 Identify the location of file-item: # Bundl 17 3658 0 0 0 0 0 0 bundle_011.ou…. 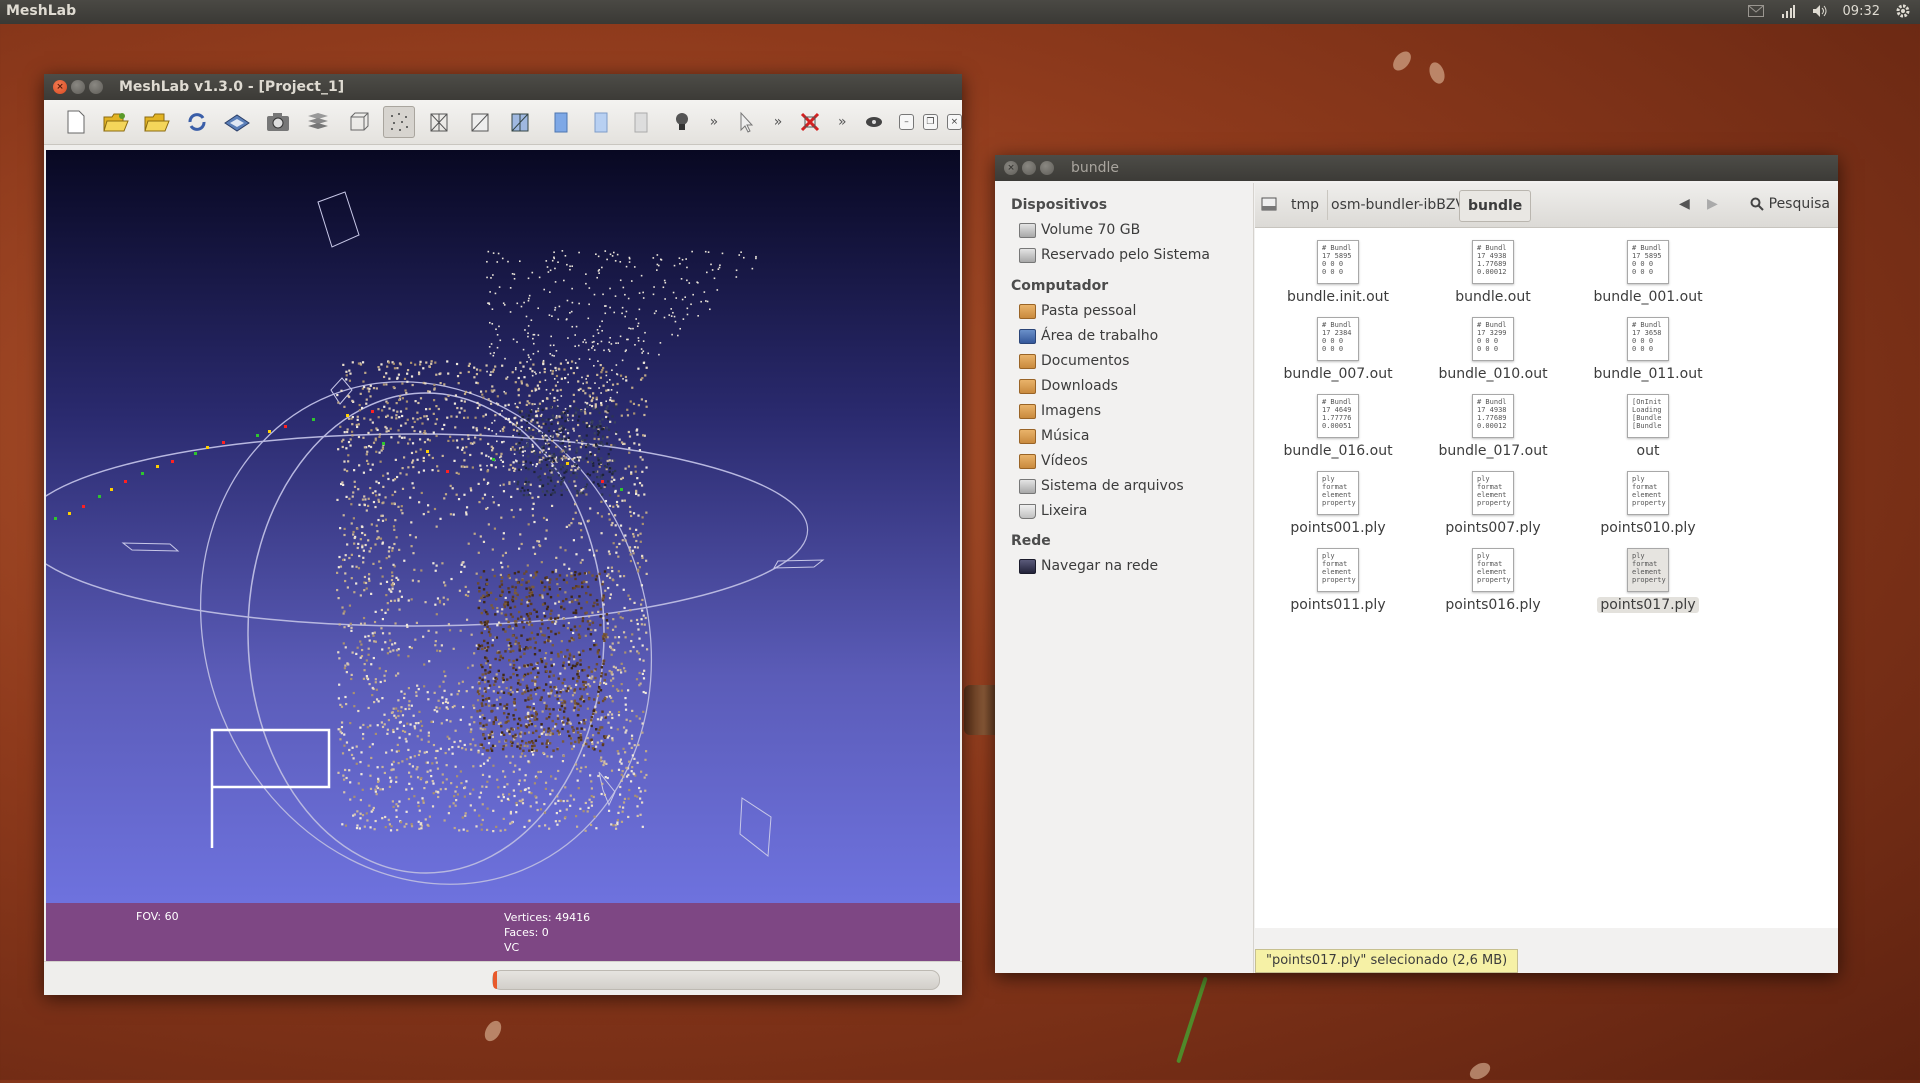
(1648, 349).